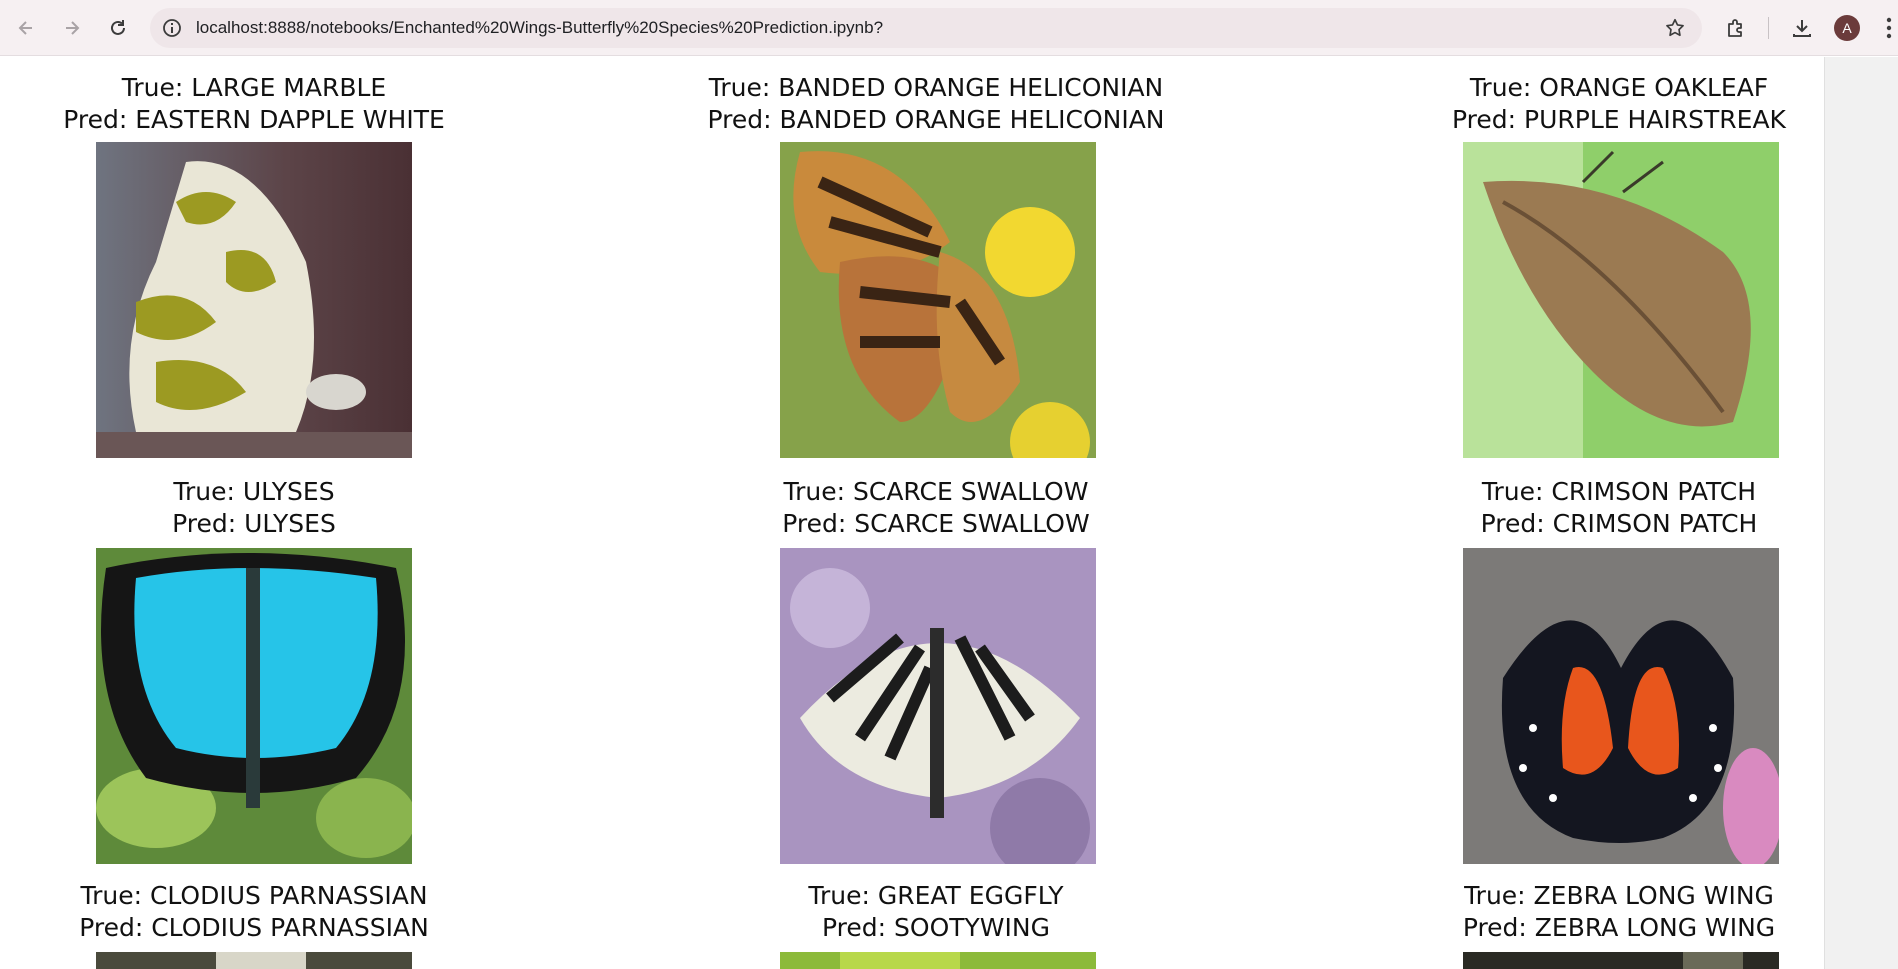 This screenshot has width=1898, height=969. What do you see at coordinates (1619, 87) in the screenshot?
I see `true-label: True: ORANGE OAKLEAF` at bounding box center [1619, 87].